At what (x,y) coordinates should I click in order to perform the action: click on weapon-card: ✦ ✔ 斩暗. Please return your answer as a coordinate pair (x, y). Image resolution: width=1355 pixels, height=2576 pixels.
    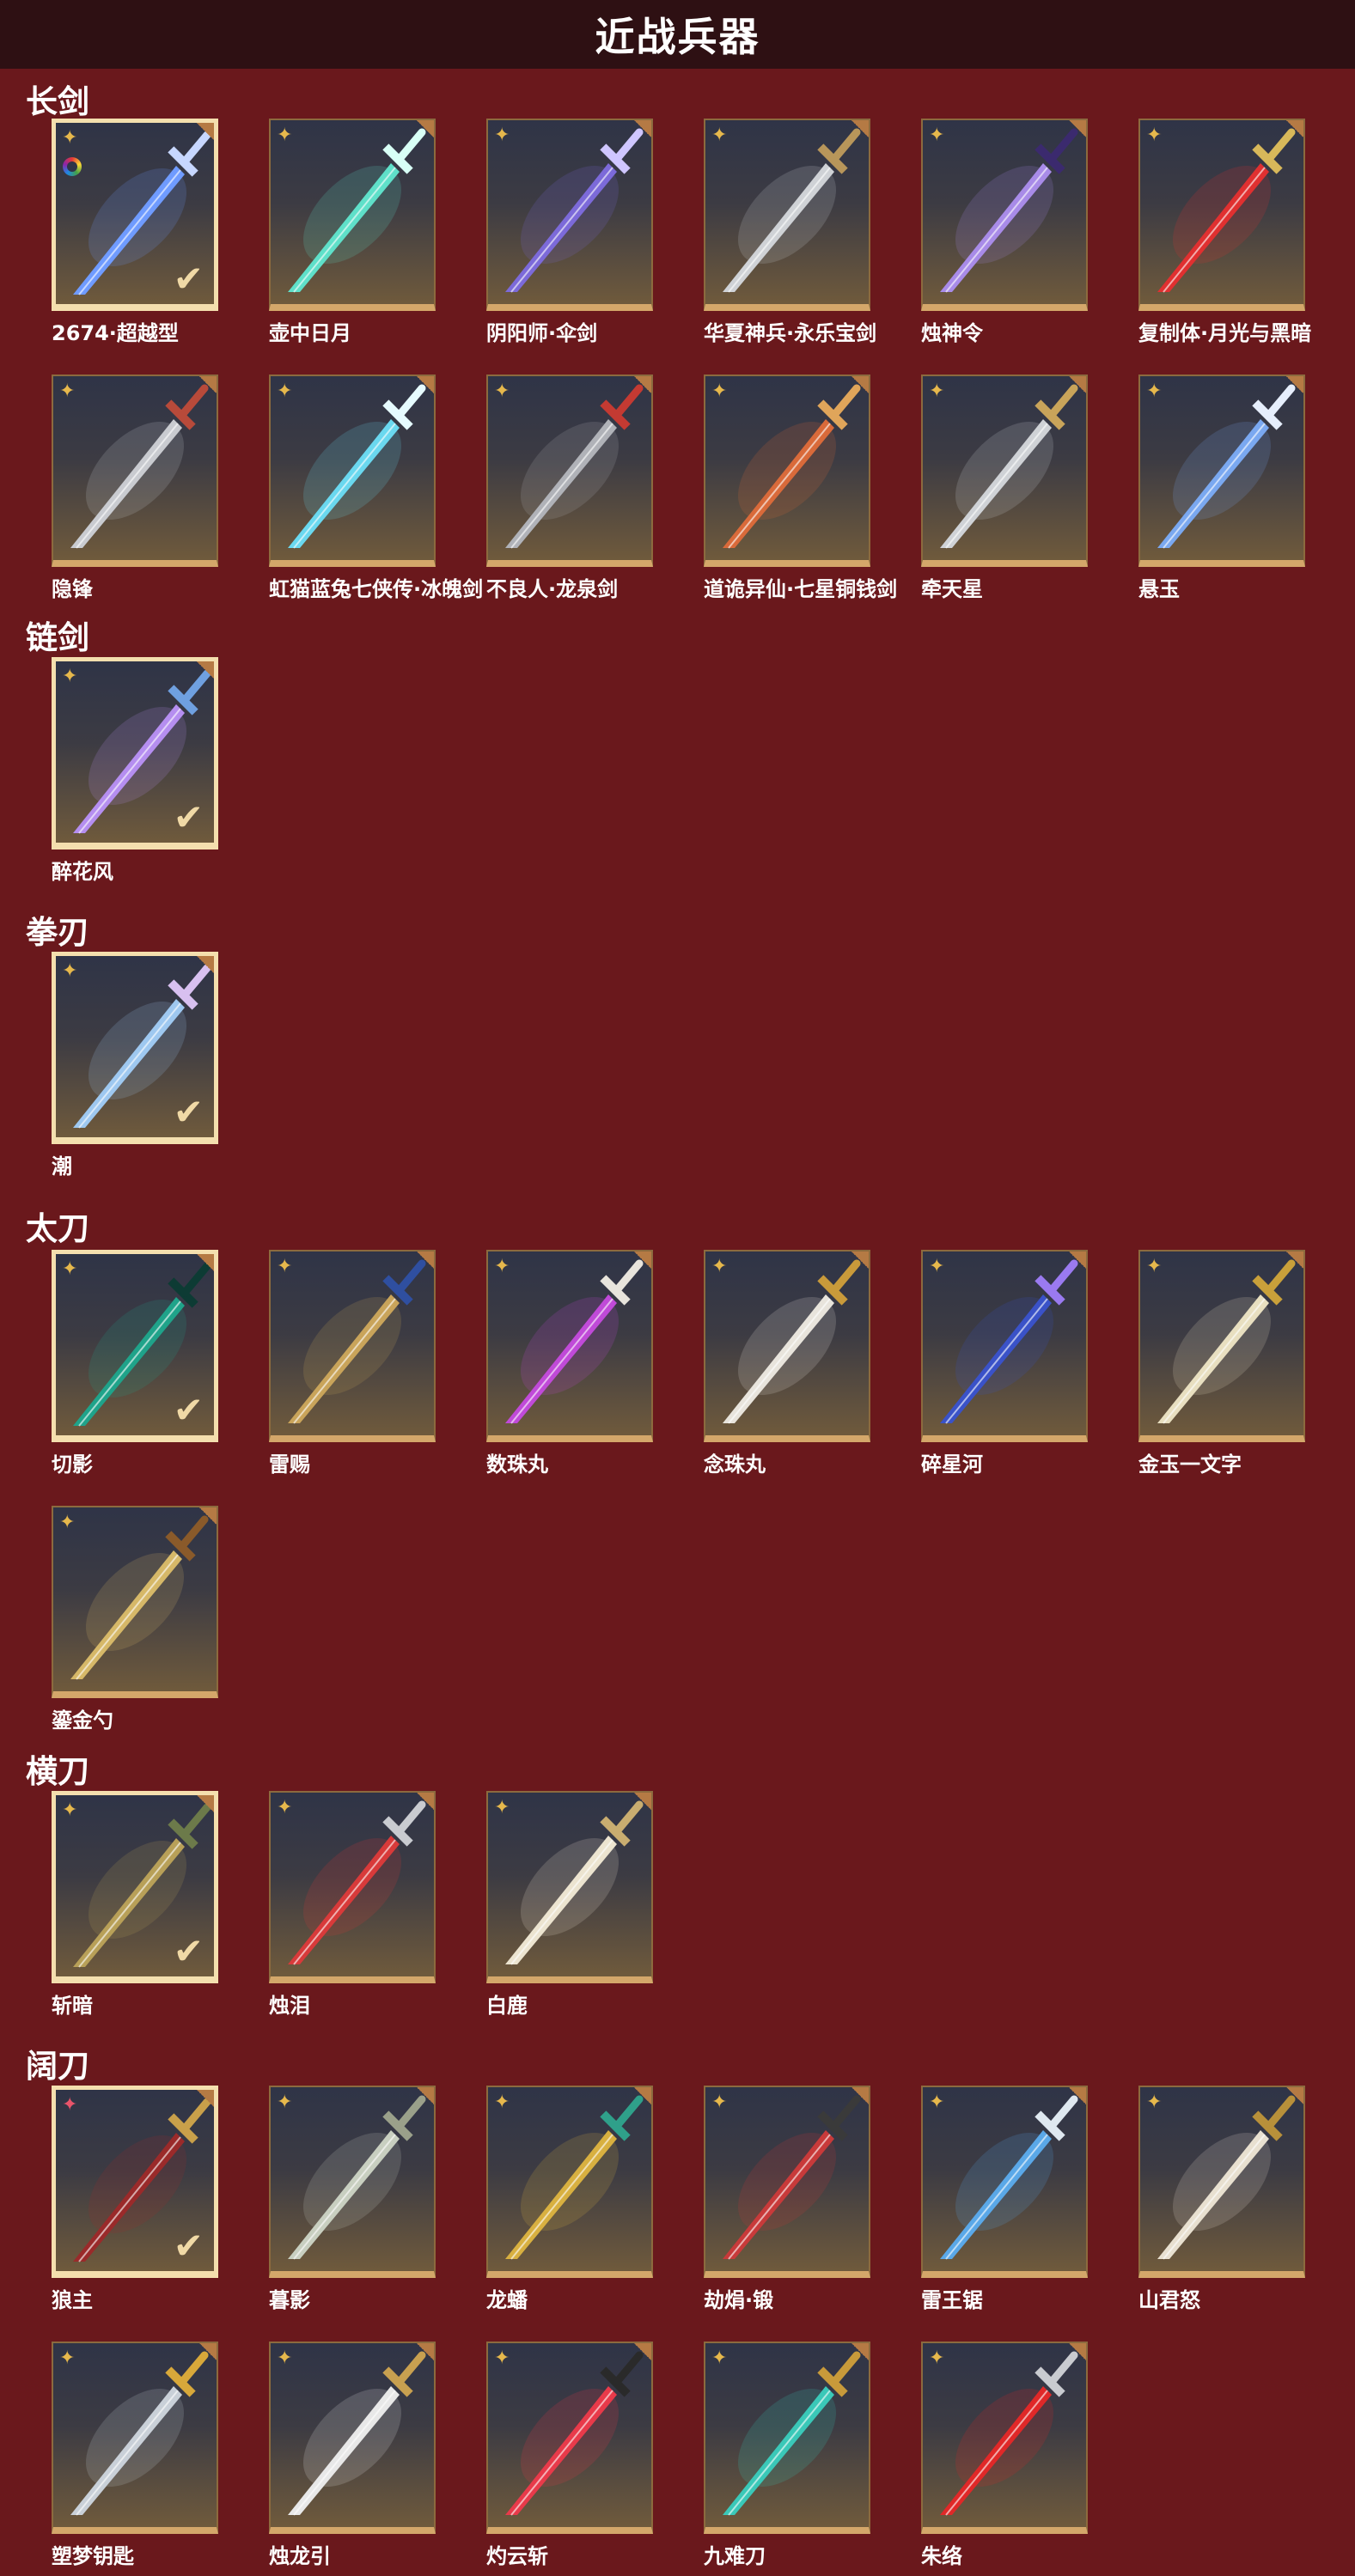
    Looking at the image, I should click on (135, 1905).